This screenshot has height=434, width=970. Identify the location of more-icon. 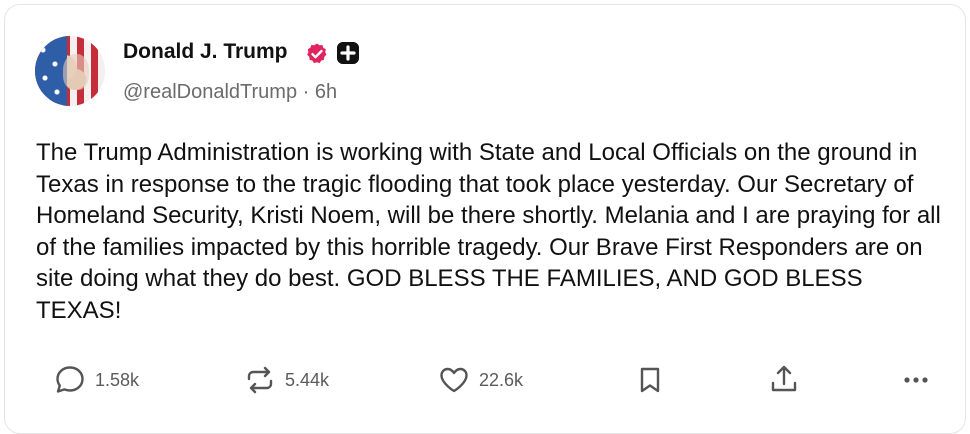
(916, 380).